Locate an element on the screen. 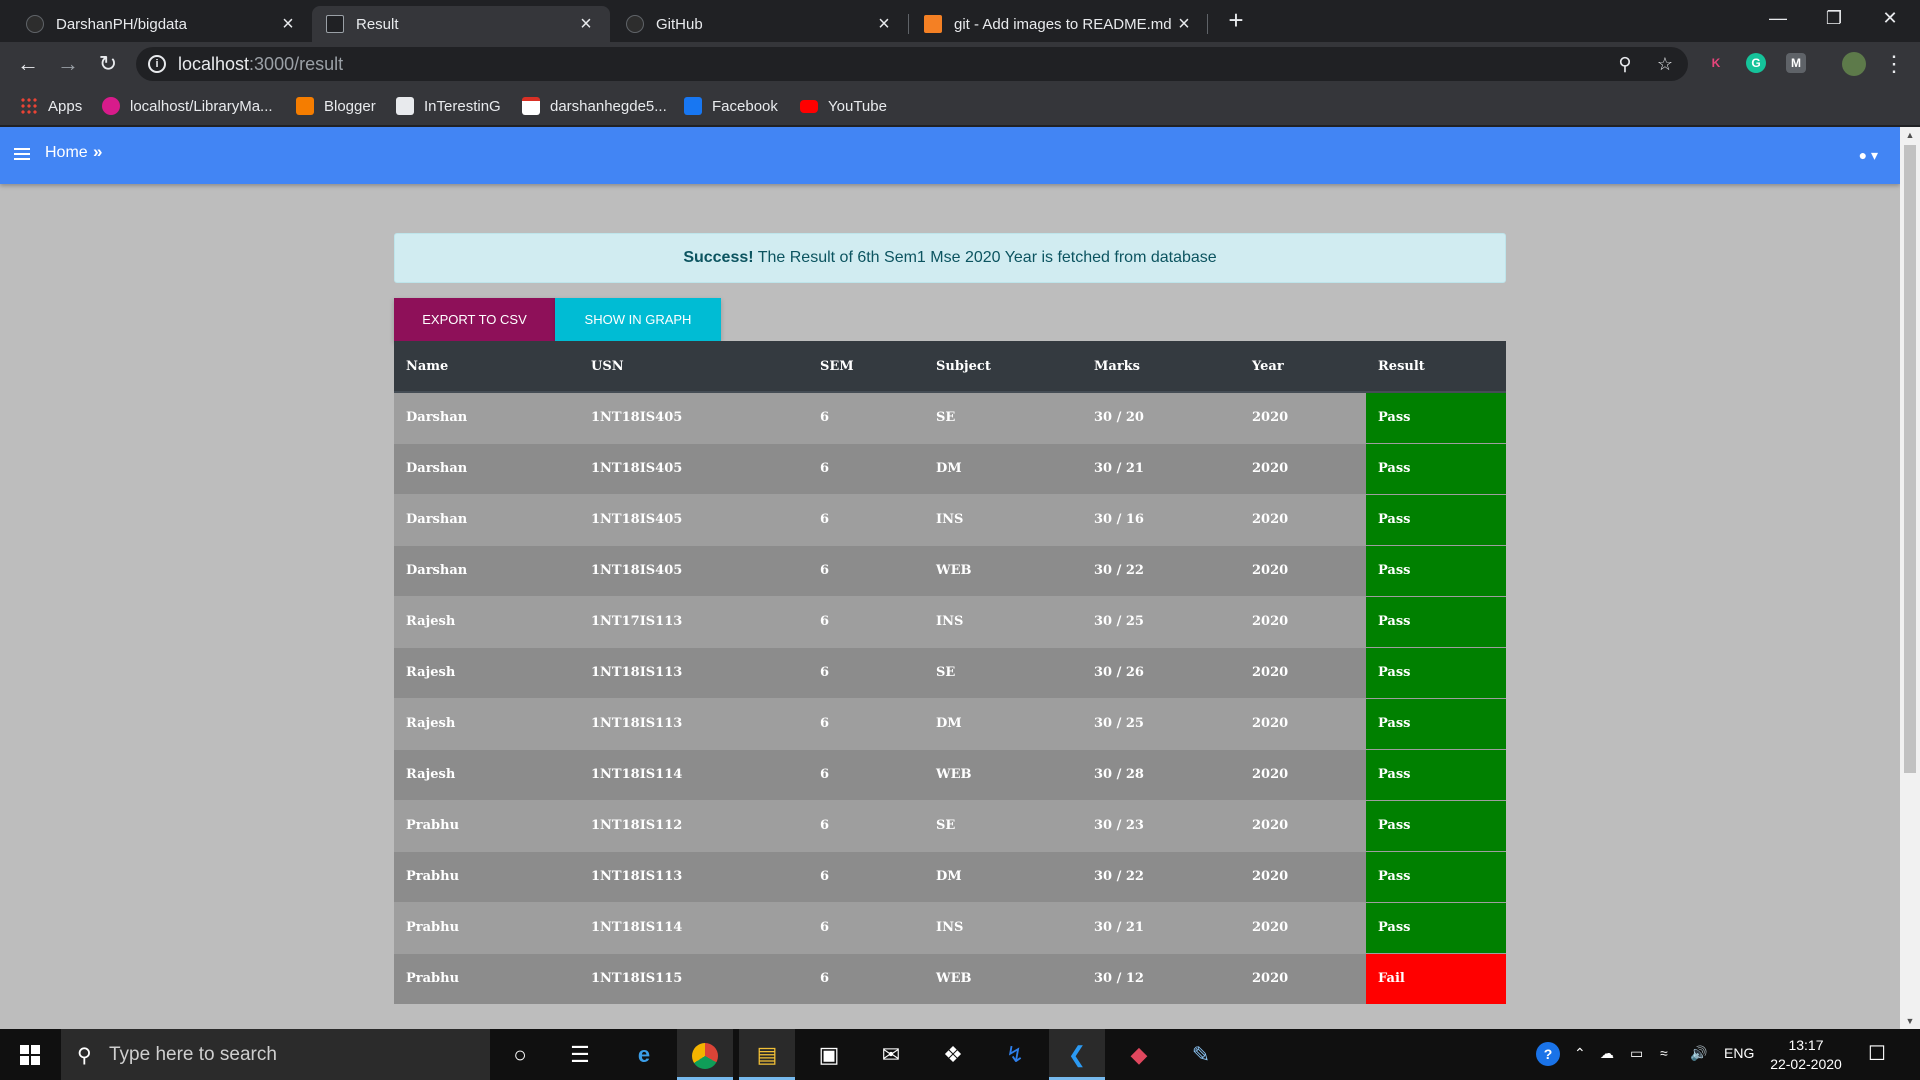 This screenshot has height=1080, width=1920. edge-icon: e is located at coordinates (644, 1054).